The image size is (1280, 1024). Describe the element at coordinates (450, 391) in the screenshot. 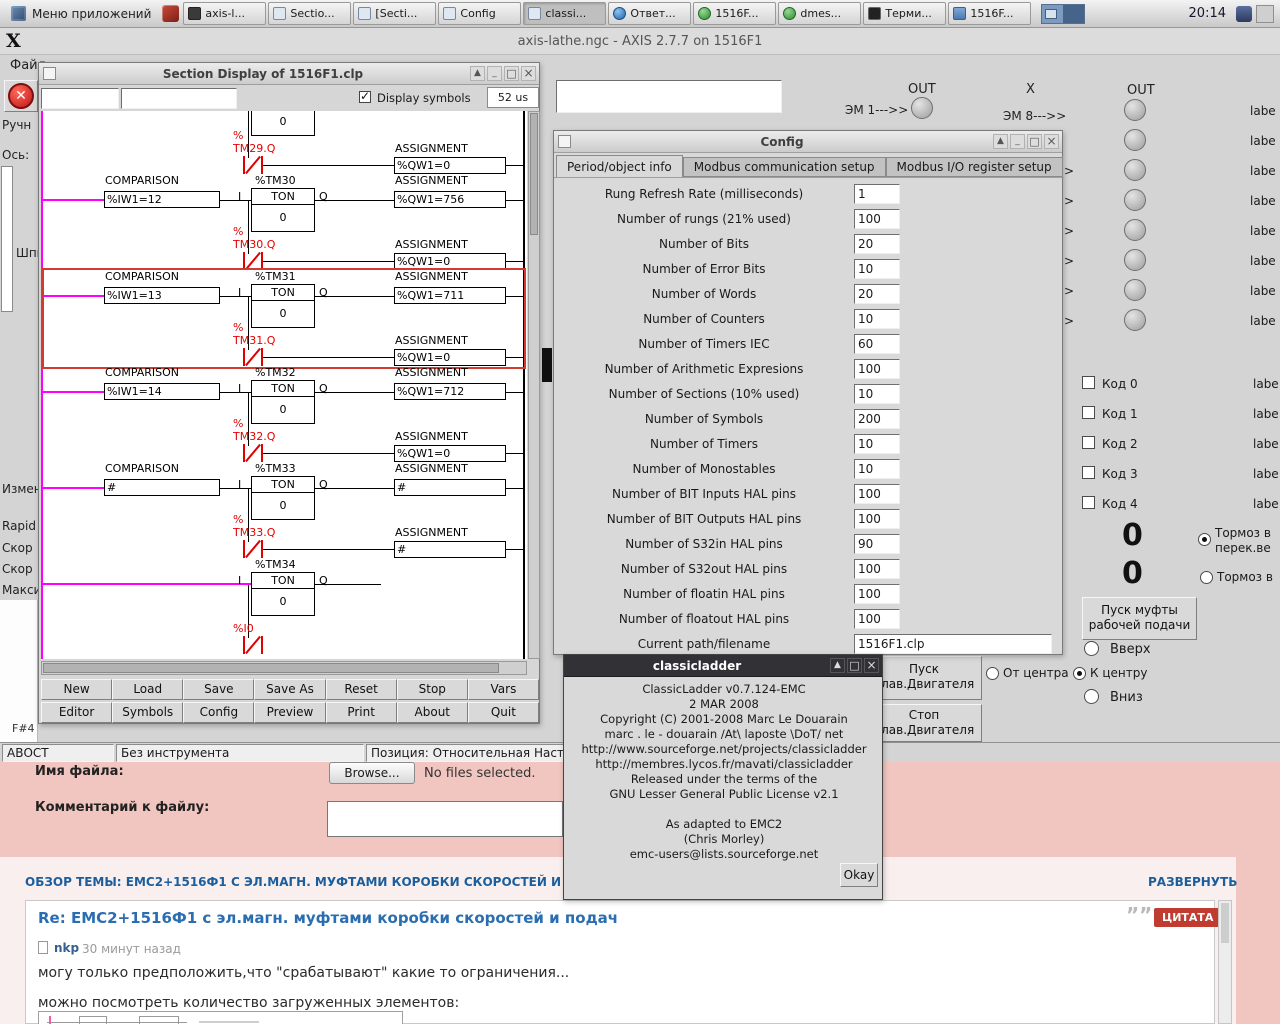

I see `assignment-block: %QW1=712` at that location.